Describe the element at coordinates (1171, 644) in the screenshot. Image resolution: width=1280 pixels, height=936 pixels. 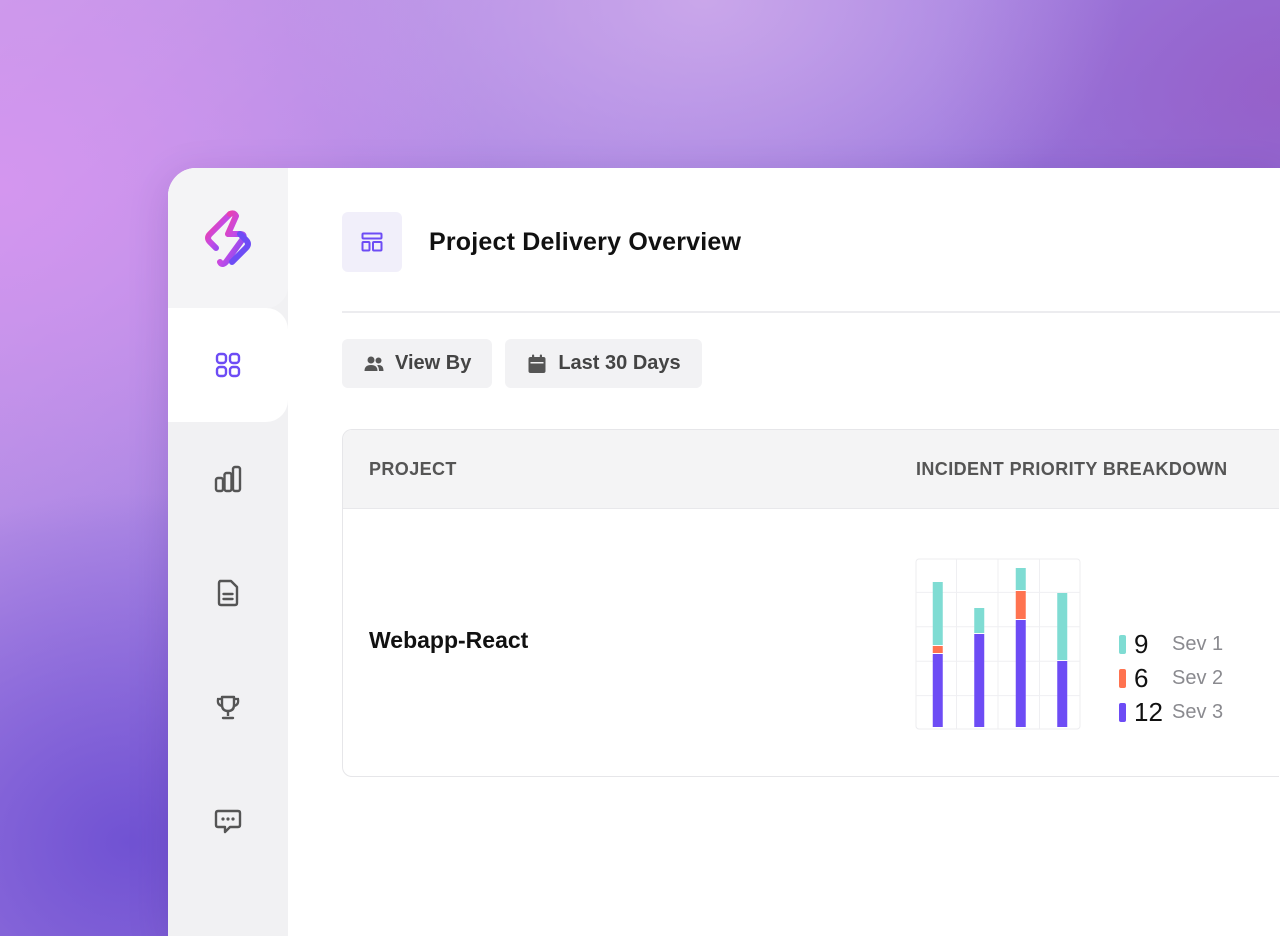
I see `legend-item-sev1: 9 Sev 1` at that location.